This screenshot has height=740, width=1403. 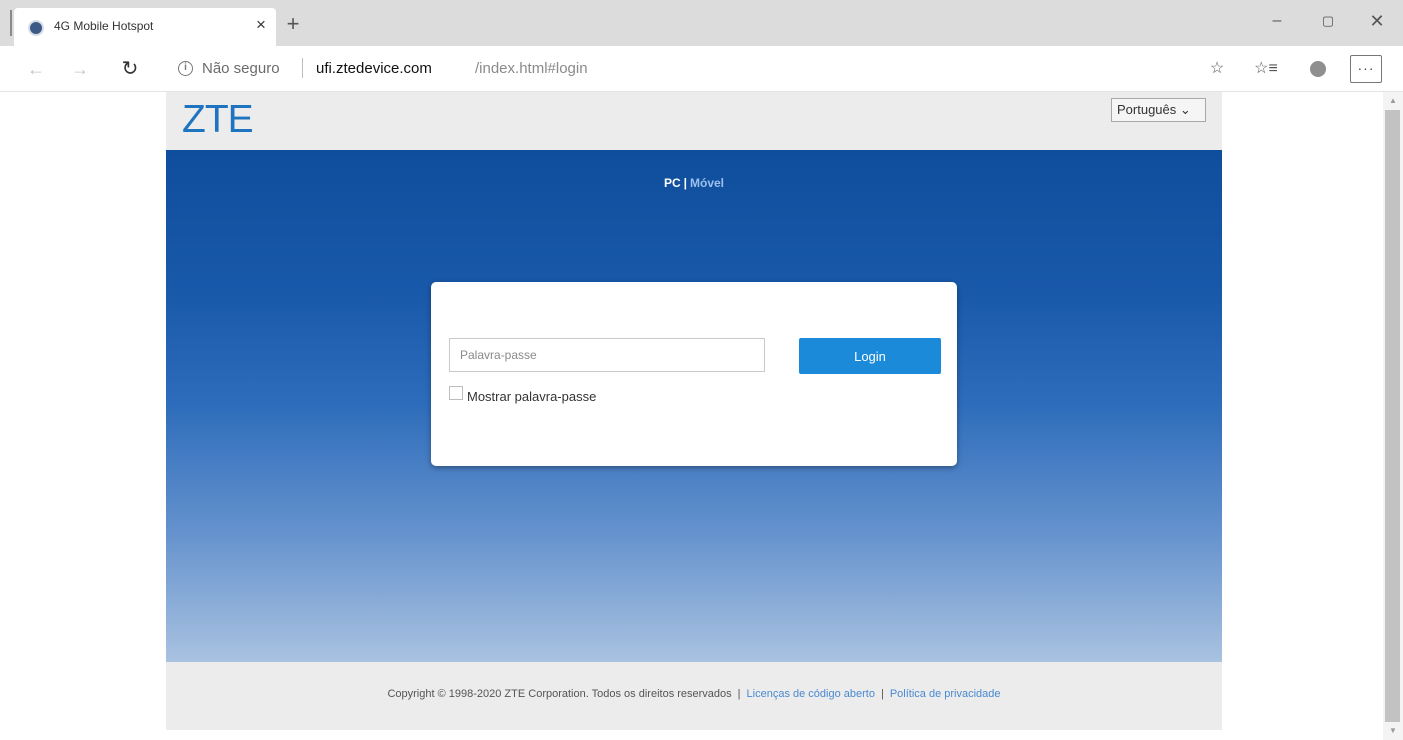 I want to click on zte-logo: ZTE, so click(x=218, y=119).